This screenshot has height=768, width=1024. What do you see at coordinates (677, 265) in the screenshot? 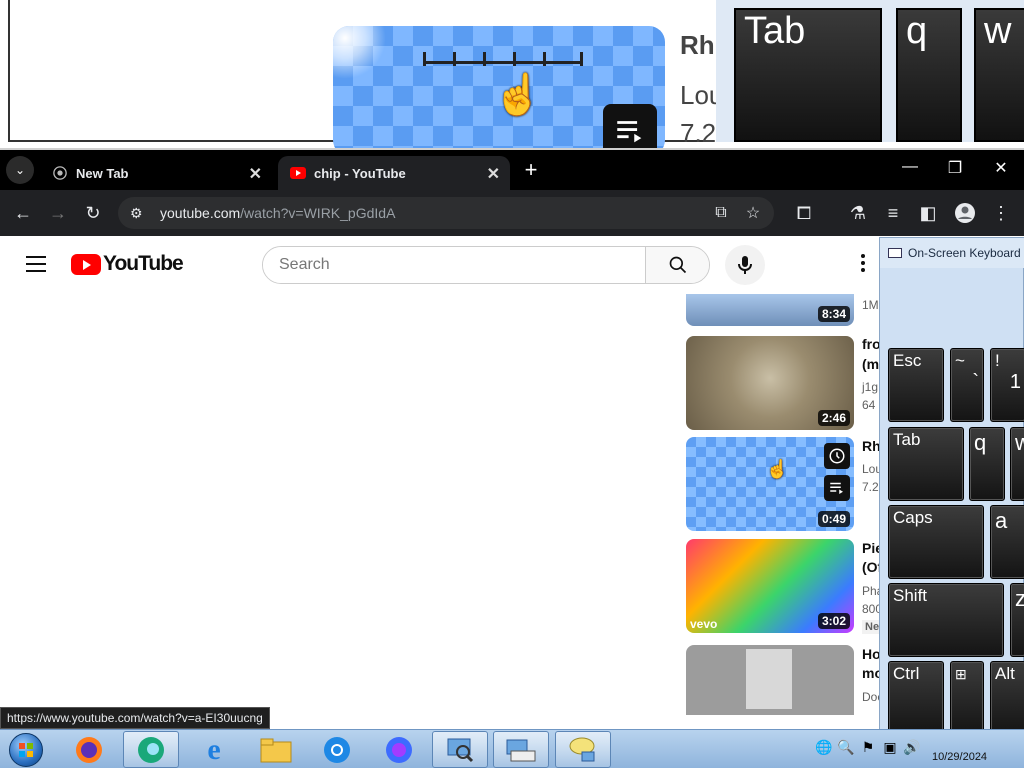
I see `search-button` at bounding box center [677, 265].